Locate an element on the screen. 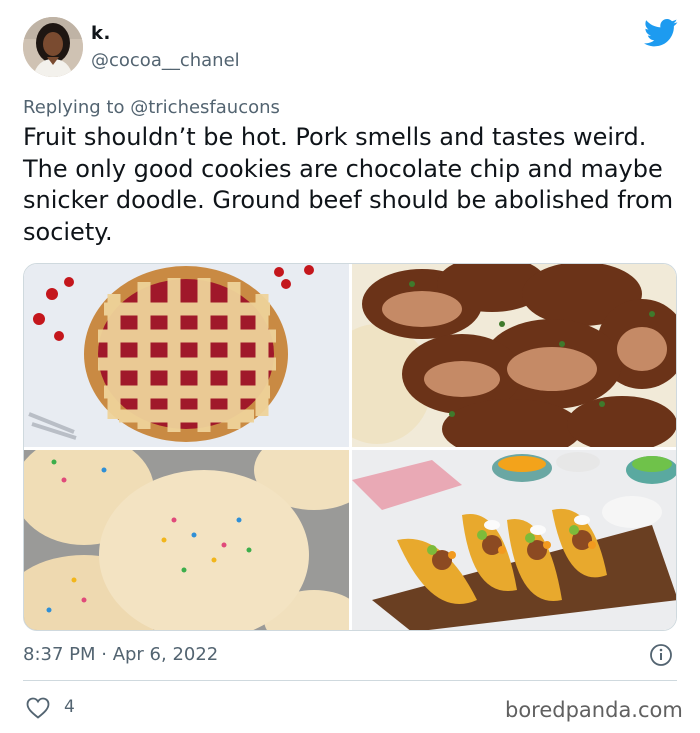 This screenshot has height=733, width=700. avatar is located at coordinates (53, 47).